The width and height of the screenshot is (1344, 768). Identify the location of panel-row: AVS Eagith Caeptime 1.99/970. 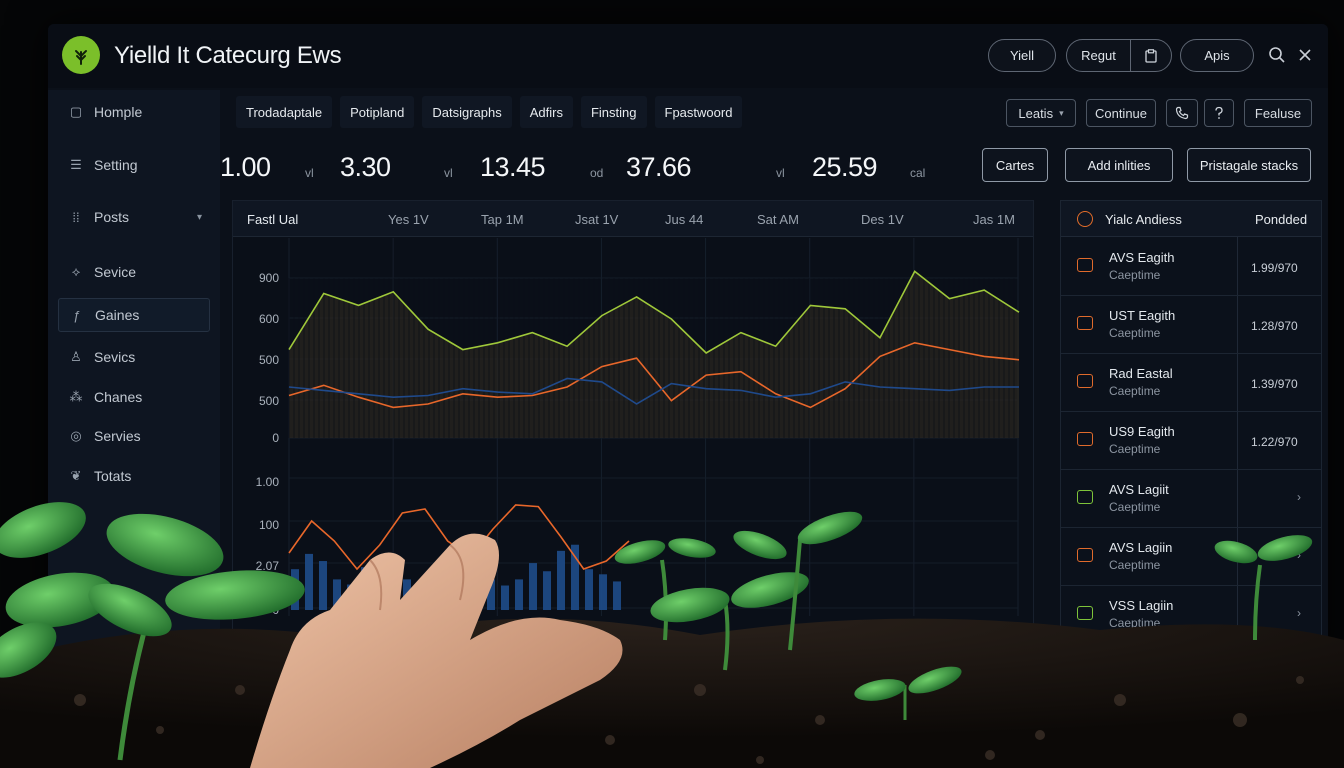
(1191, 267).